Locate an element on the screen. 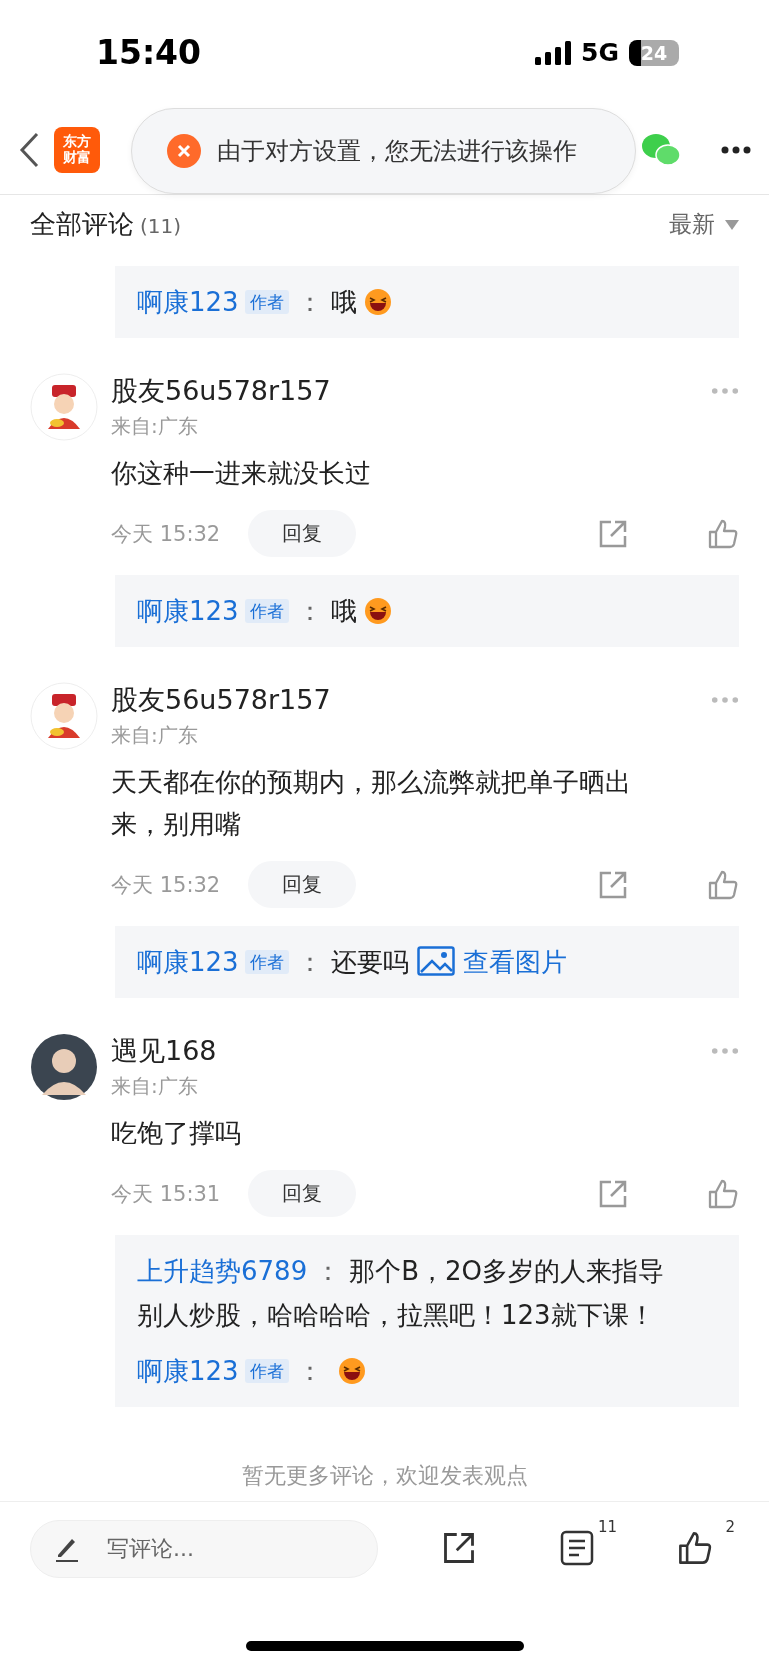 The height and width of the screenshot is (1665, 769). signal-icon is located at coordinates (553, 52).